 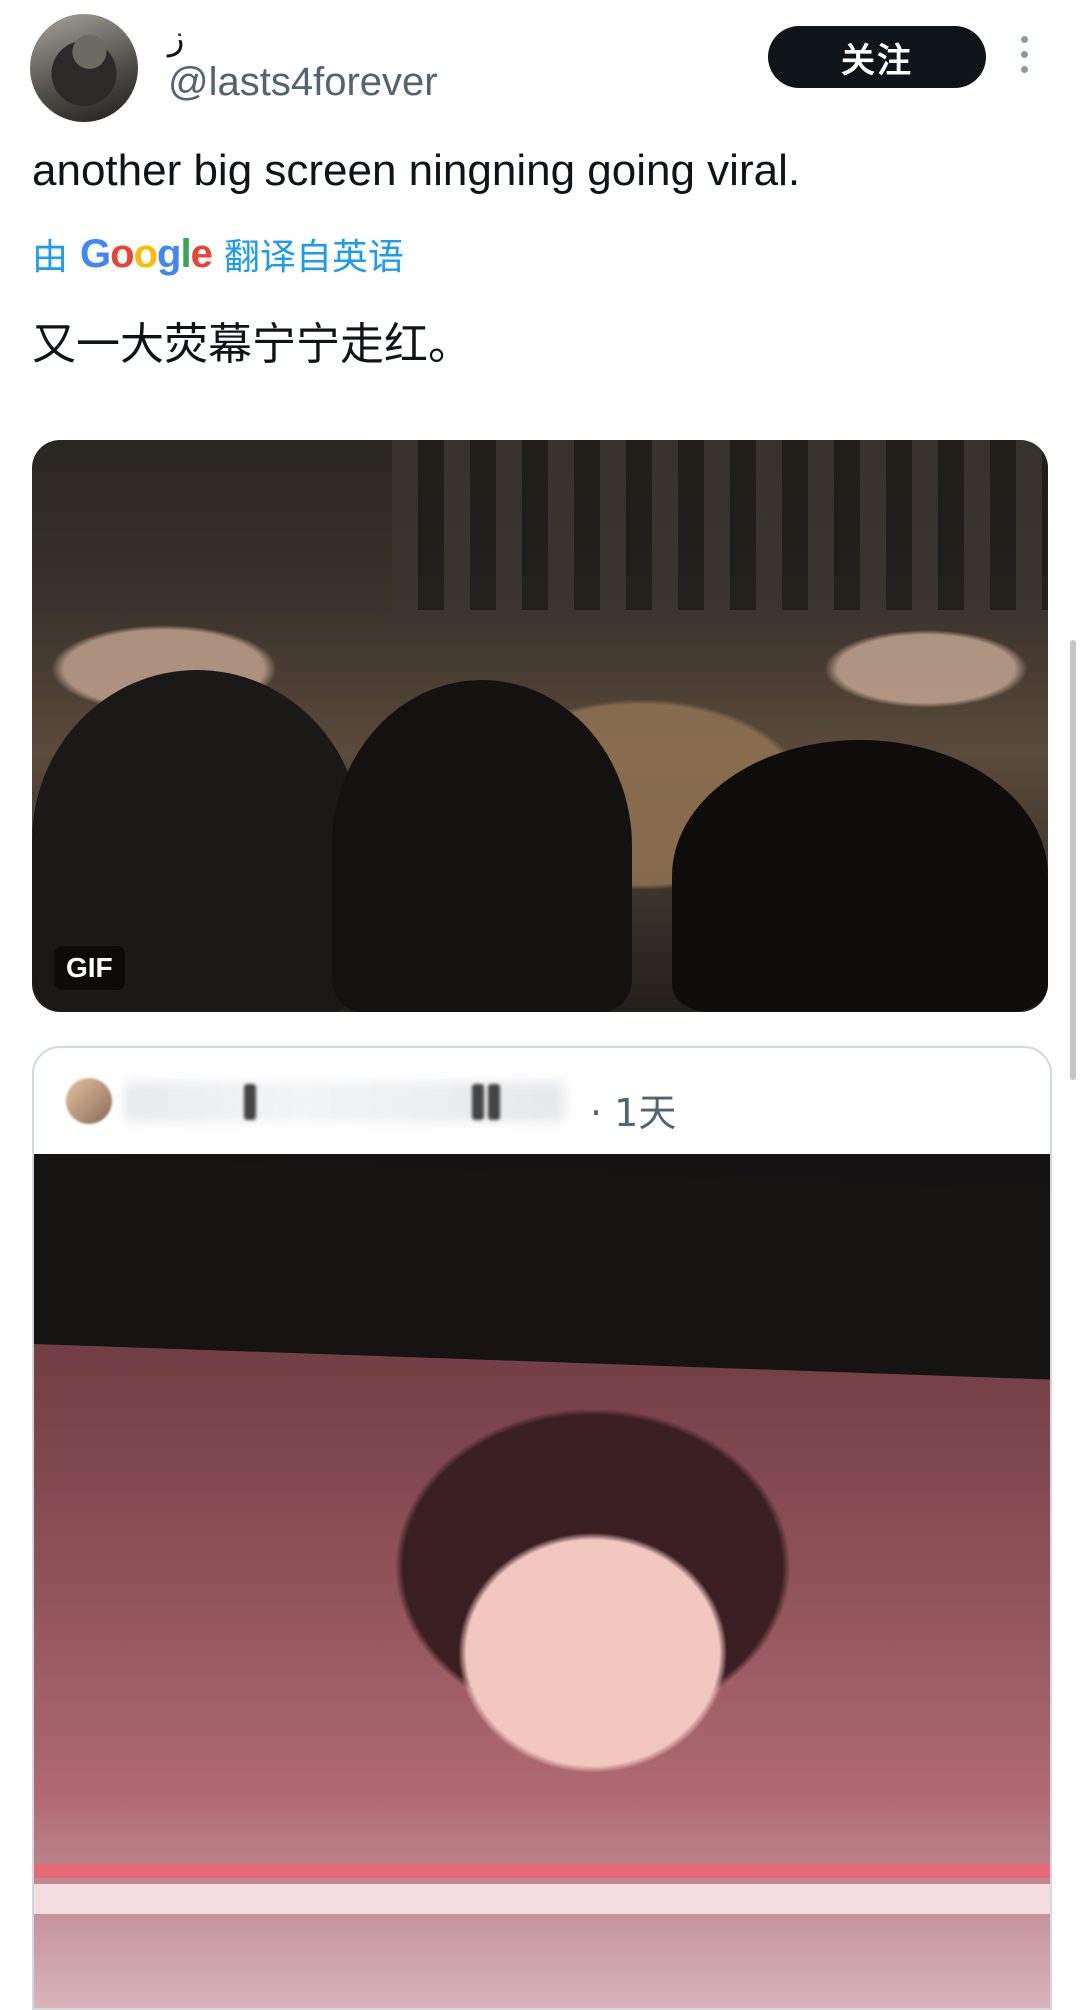 I want to click on google-logo: Google, so click(x=146, y=253).